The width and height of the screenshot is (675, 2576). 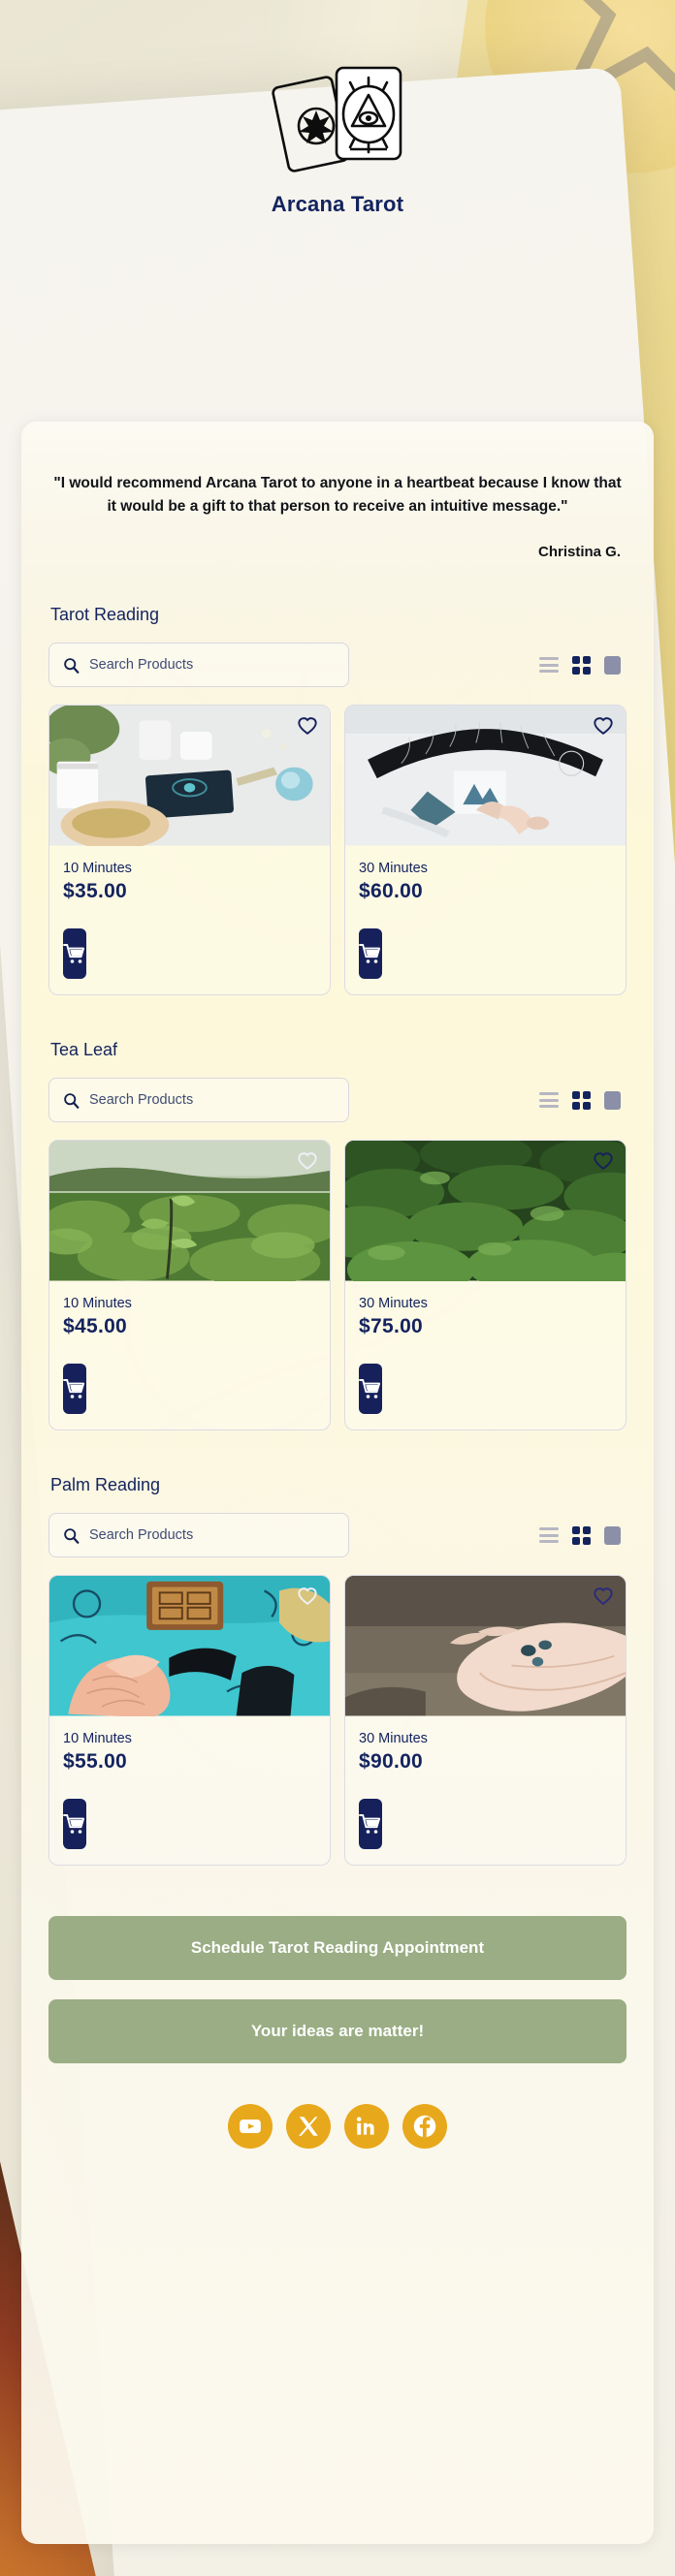 I want to click on product-card: 30 Minutes $75.00, so click(x=485, y=1285).